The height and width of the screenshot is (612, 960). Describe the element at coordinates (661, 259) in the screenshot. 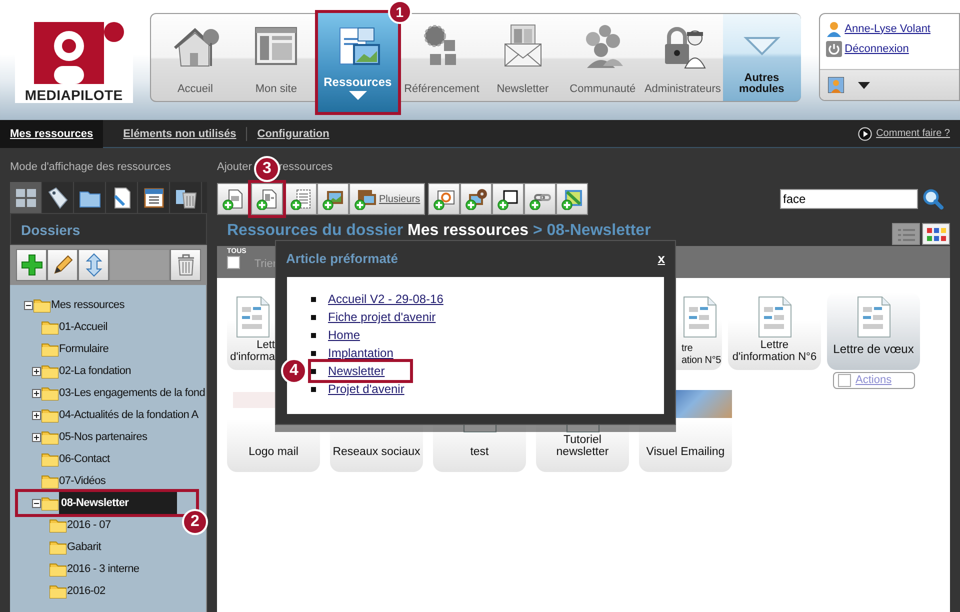

I see `close-button: x` at that location.